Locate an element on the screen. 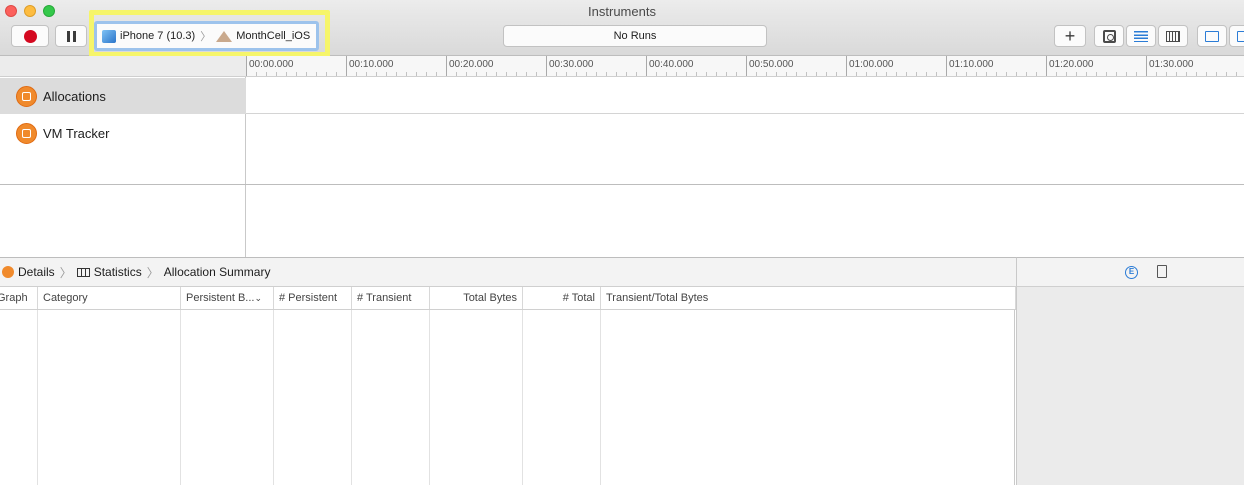 The image size is (1244, 485). list-icon is located at coordinates (1141, 36).